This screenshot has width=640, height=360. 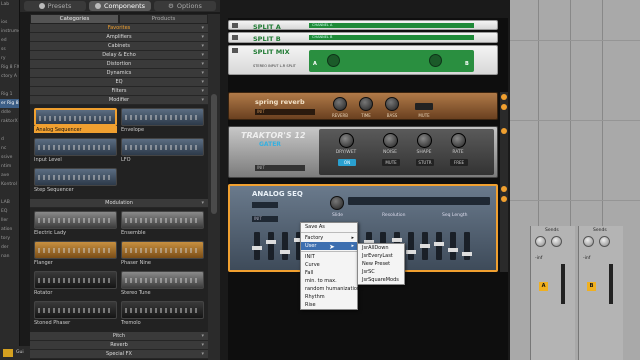 What do you see at coordinates (9, 184) in the screenshot?
I see `host-browser-item: Kontrol` at bounding box center [9, 184].